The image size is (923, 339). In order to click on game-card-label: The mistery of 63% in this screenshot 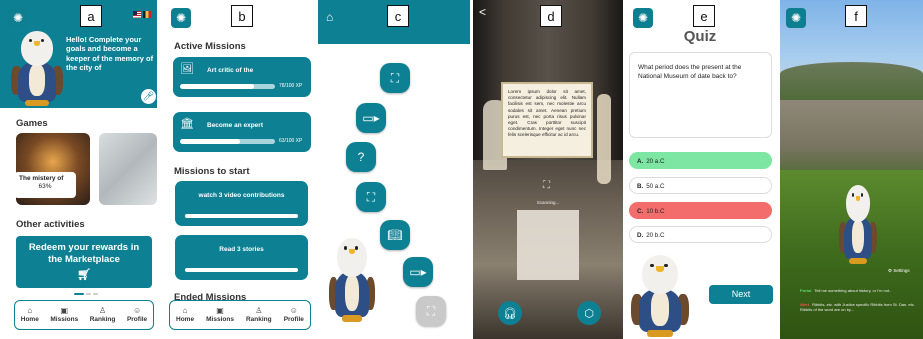, I will do `click(45, 185)`.